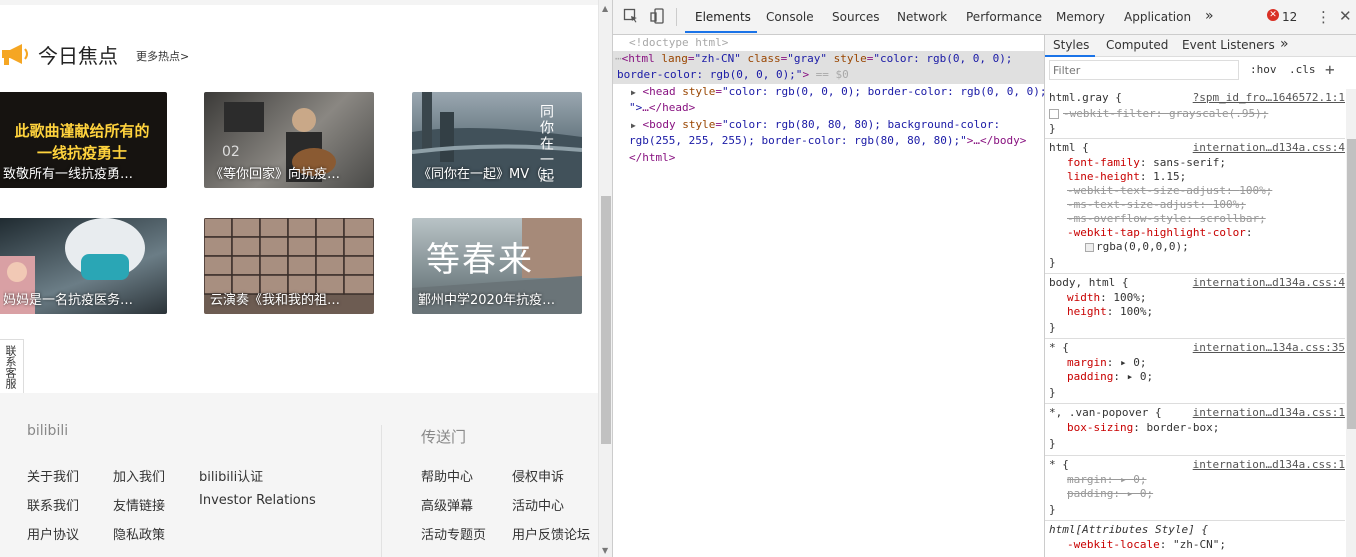 The width and height of the screenshot is (1356, 557). Describe the element at coordinates (139, 504) in the screenshot. I see `footer-link-friends: 友情链接` at that location.